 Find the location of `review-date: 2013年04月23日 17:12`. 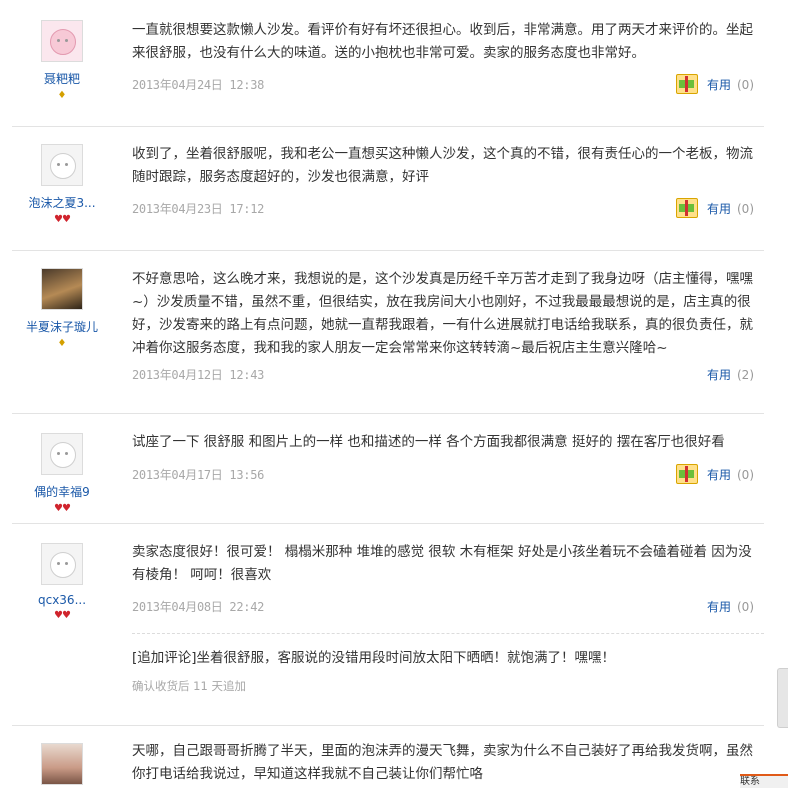

review-date: 2013年04月23日 17:12 is located at coordinates (198, 209).